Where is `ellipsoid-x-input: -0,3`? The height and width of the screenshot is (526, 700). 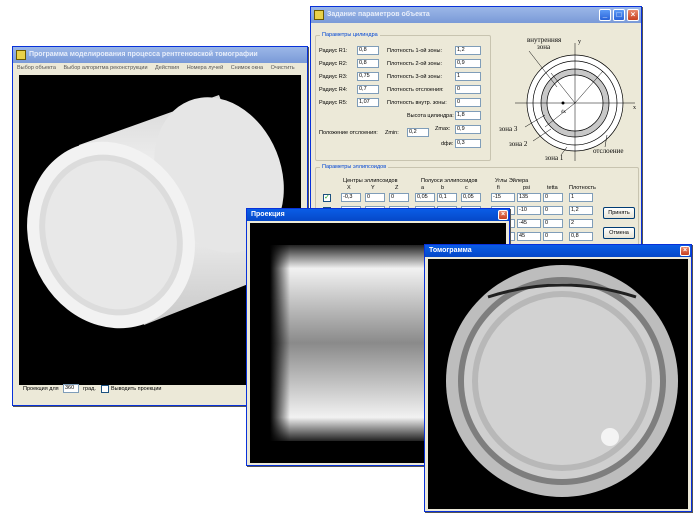 ellipsoid-x-input: -0,3 is located at coordinates (351, 197).